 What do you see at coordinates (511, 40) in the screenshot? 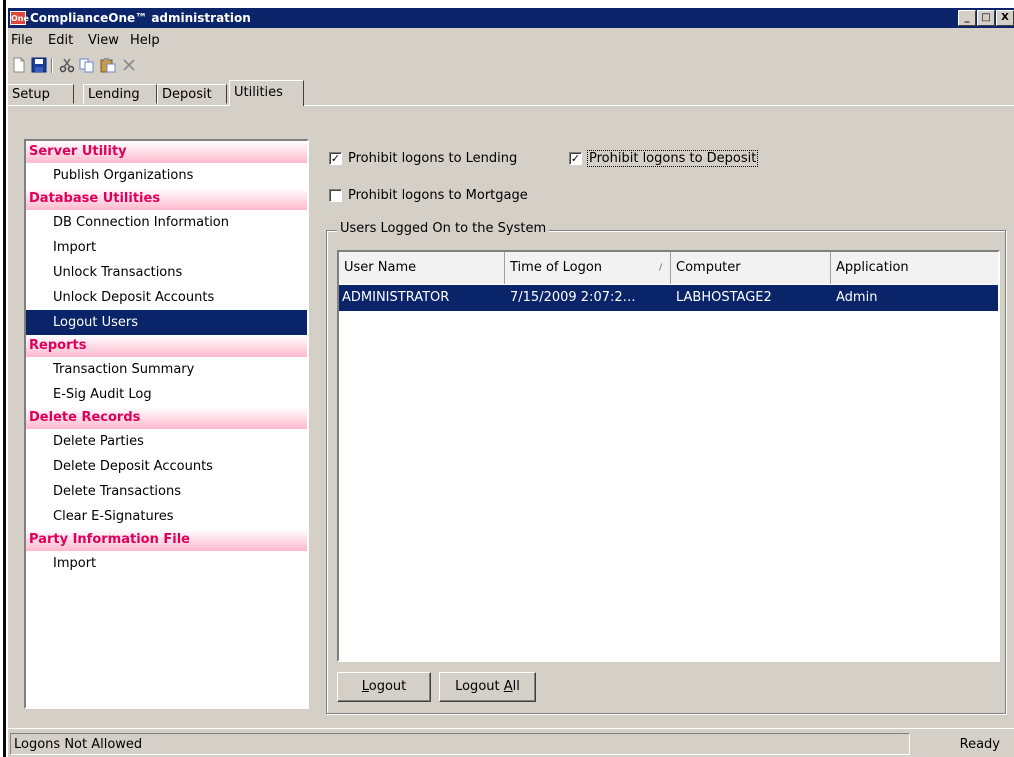
I see `menu-bar: File Edit View Help` at bounding box center [511, 40].